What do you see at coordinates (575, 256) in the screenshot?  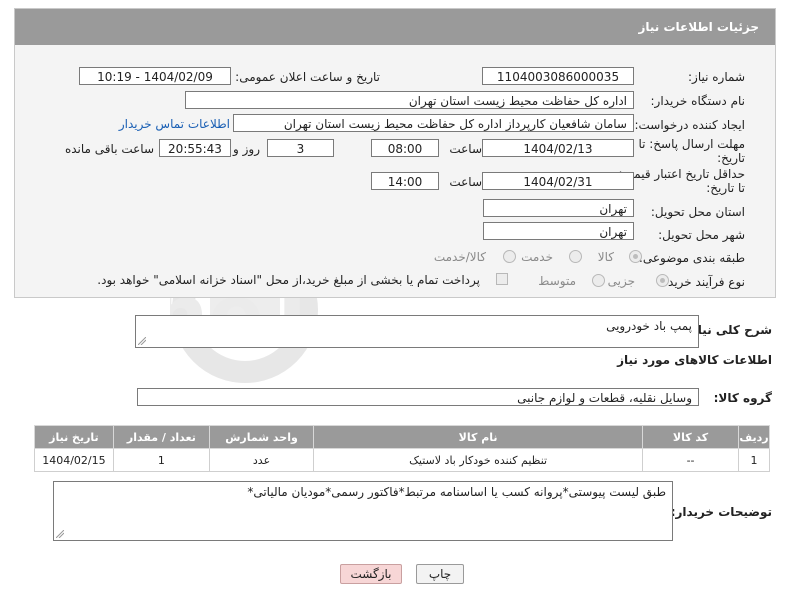 I see `category-radio-service` at bounding box center [575, 256].